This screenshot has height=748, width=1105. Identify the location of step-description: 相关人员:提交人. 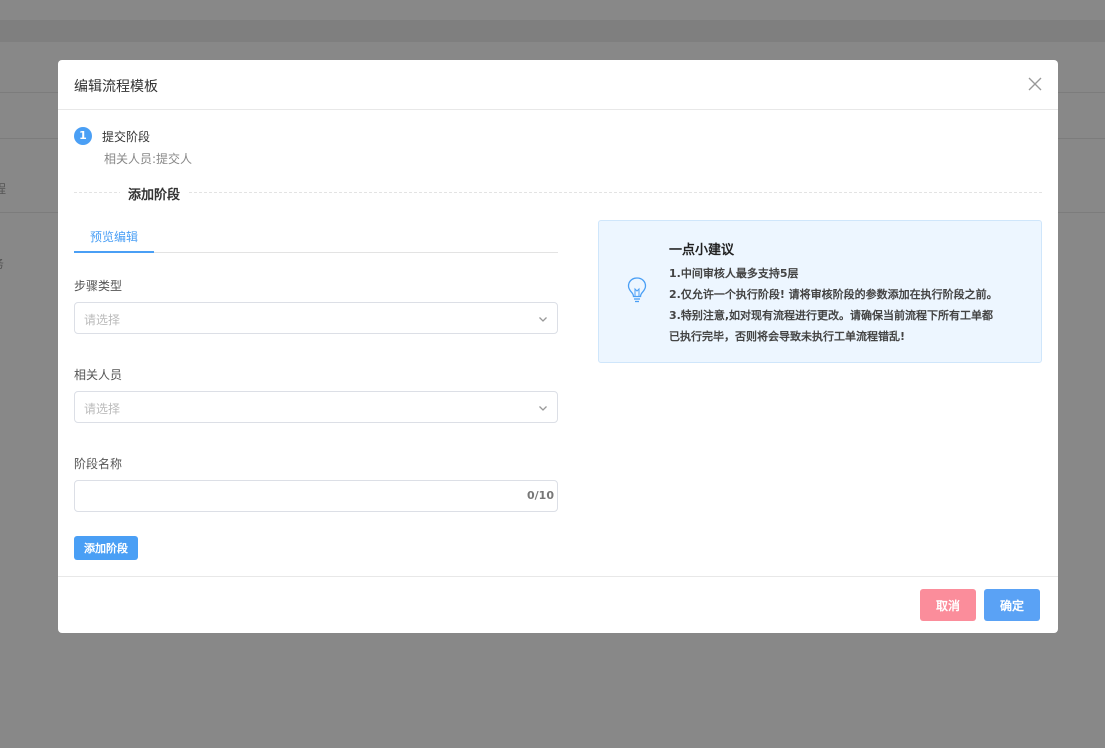
(148, 159).